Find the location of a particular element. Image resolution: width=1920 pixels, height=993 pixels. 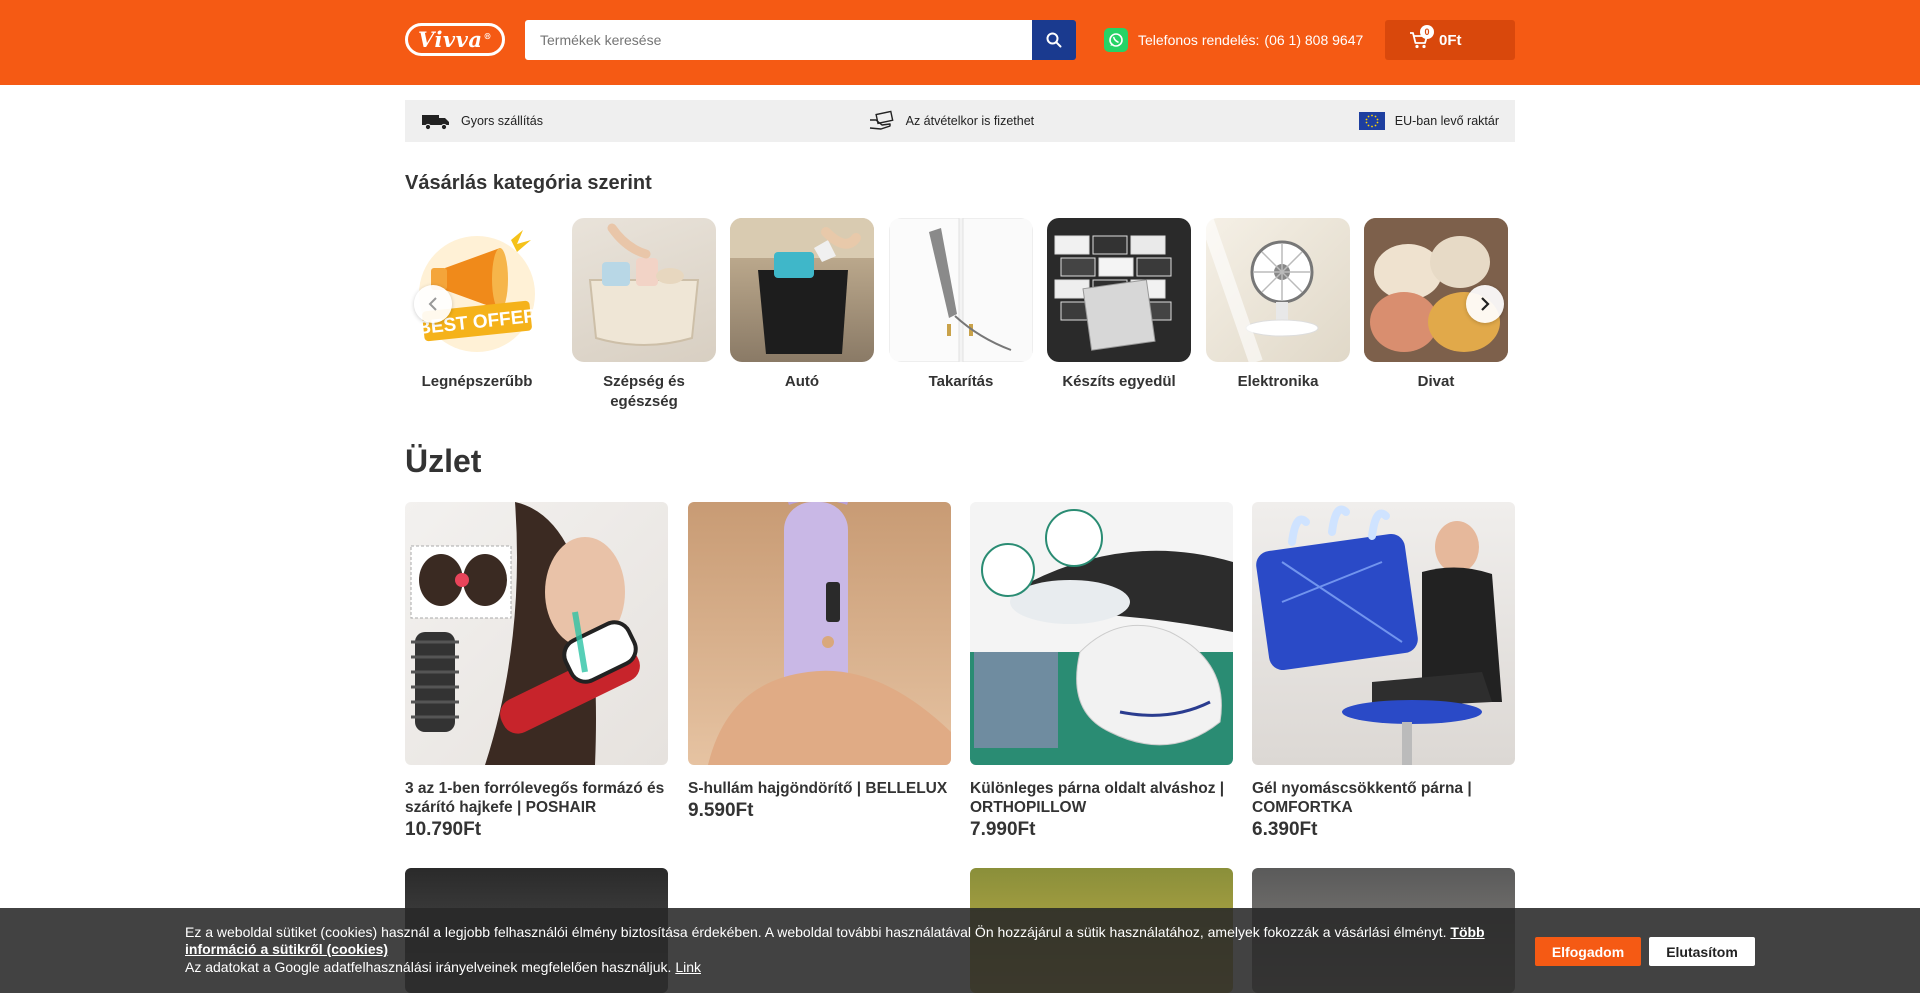

category-item-beauty: Szépség és egészség is located at coordinates (644, 315).